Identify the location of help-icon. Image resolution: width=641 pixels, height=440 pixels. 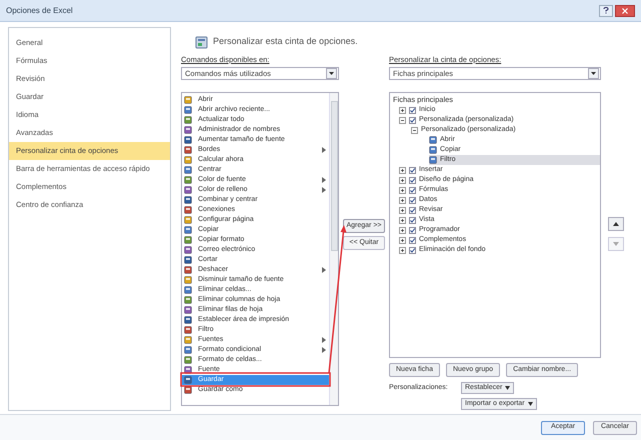
(606, 10).